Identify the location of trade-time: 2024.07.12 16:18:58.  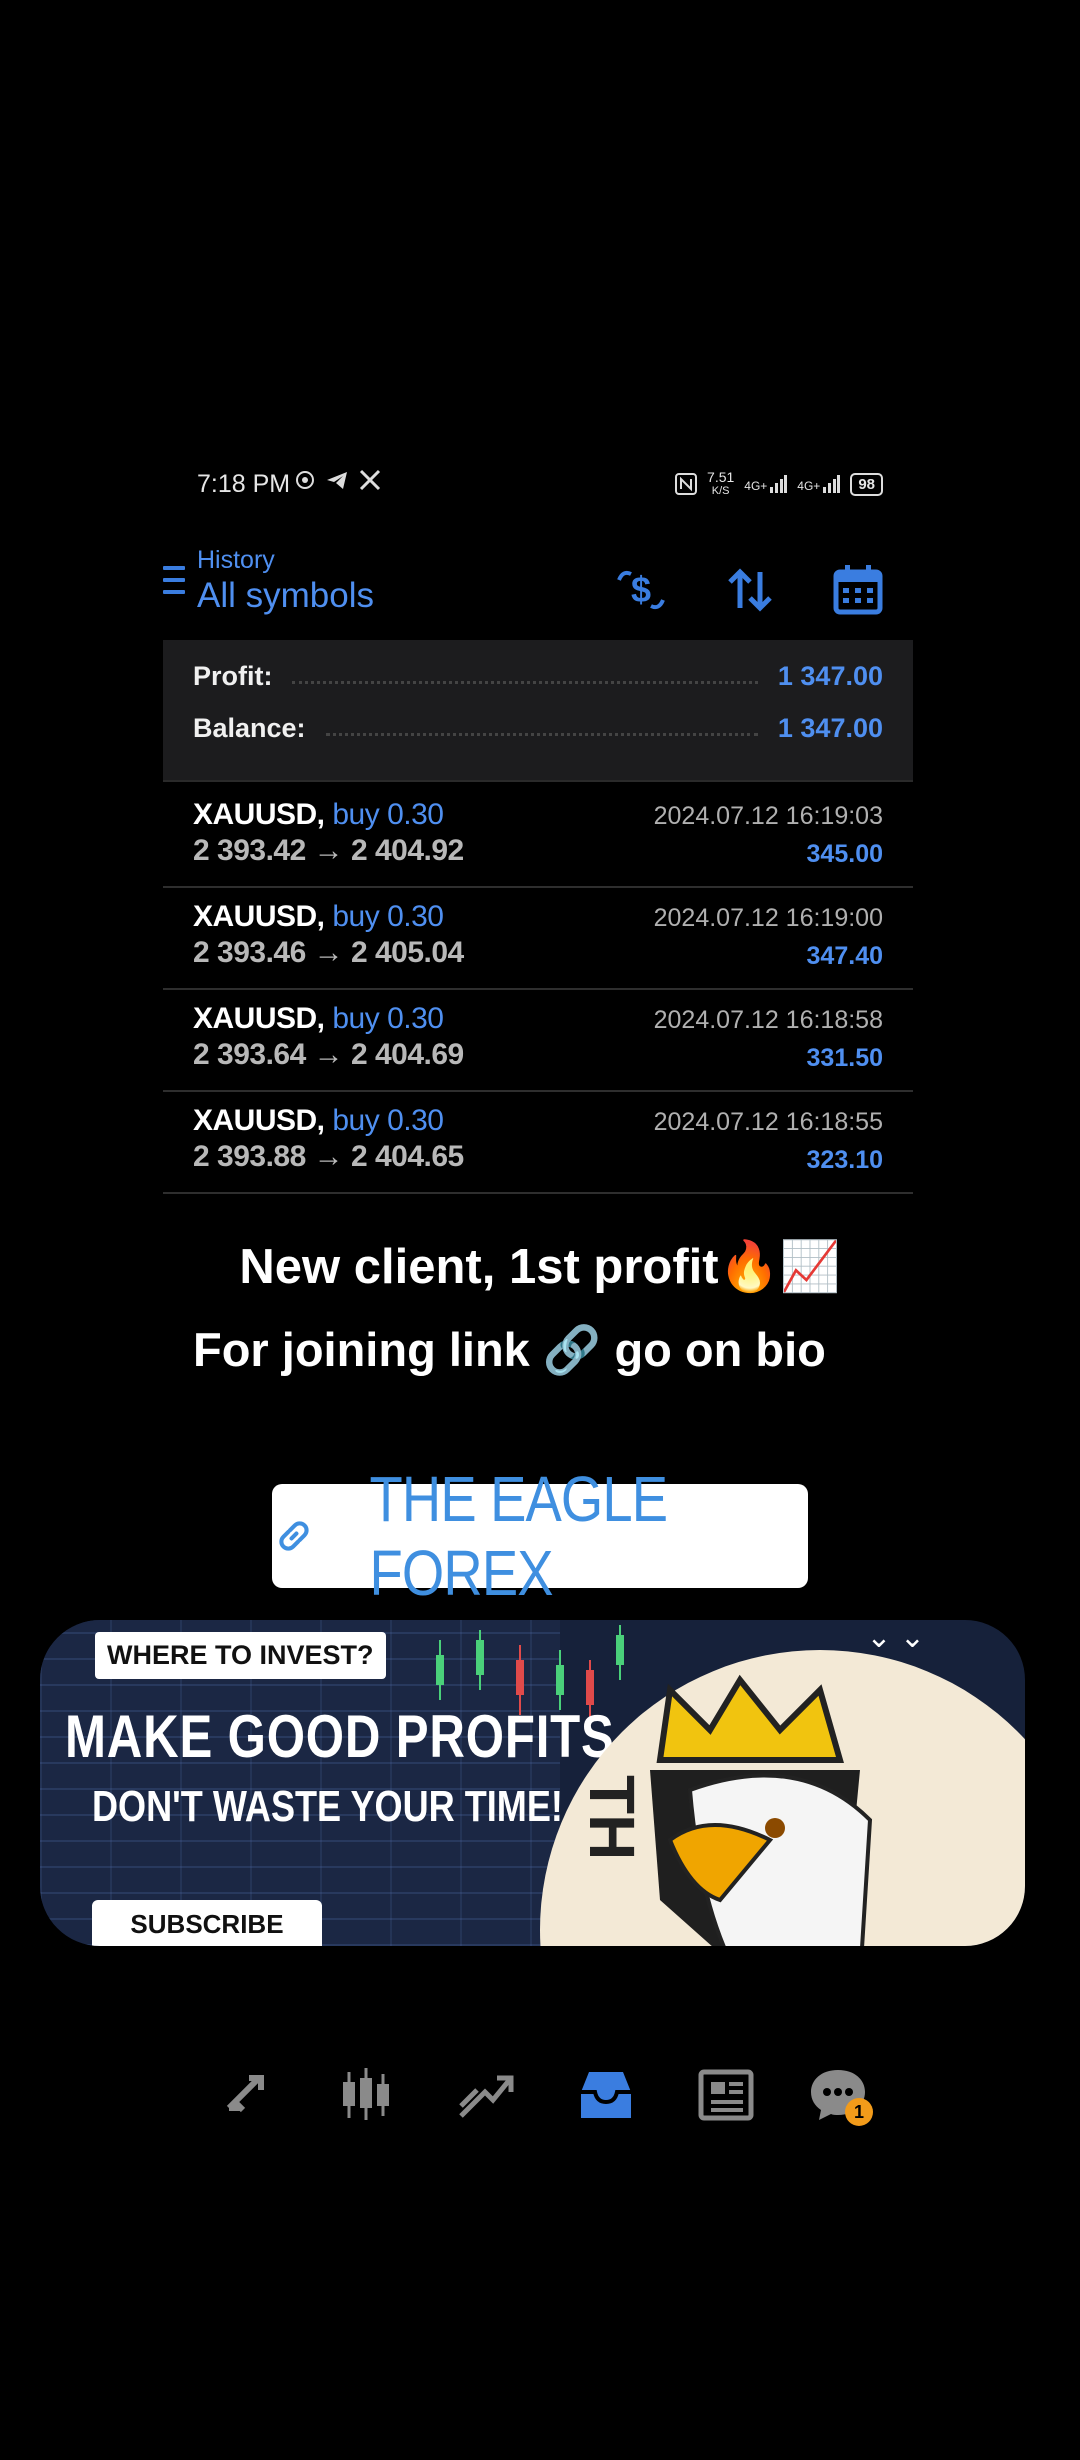
(768, 1020).